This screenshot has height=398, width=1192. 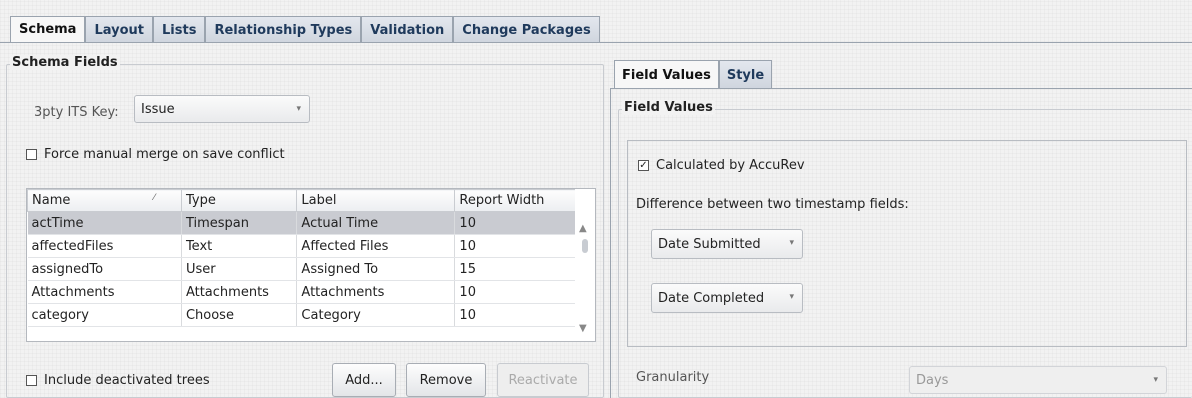 I want to click on tab-field-values: Field Values, so click(x=666, y=74).